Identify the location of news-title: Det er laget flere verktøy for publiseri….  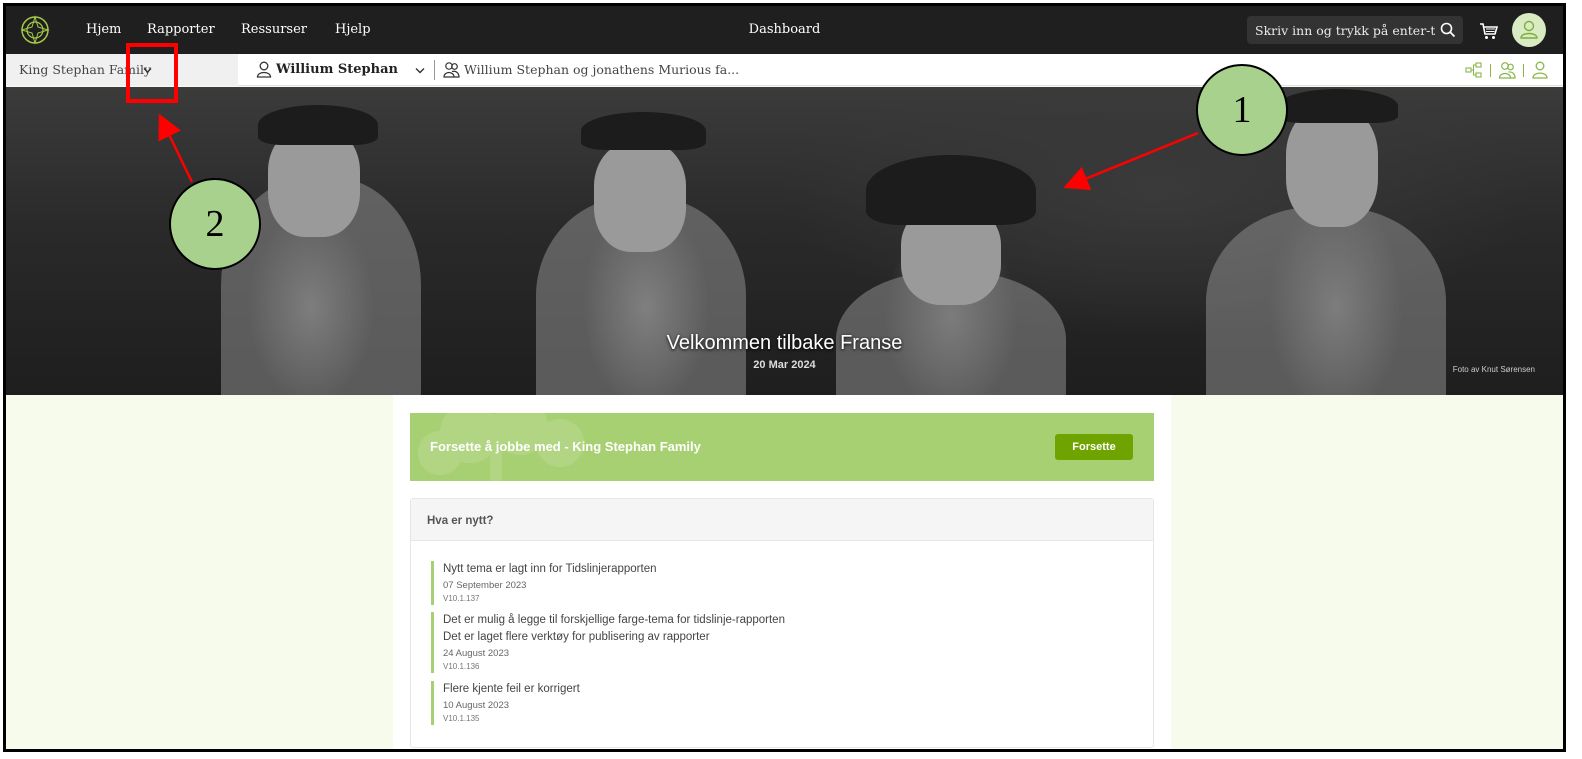
(576, 637).